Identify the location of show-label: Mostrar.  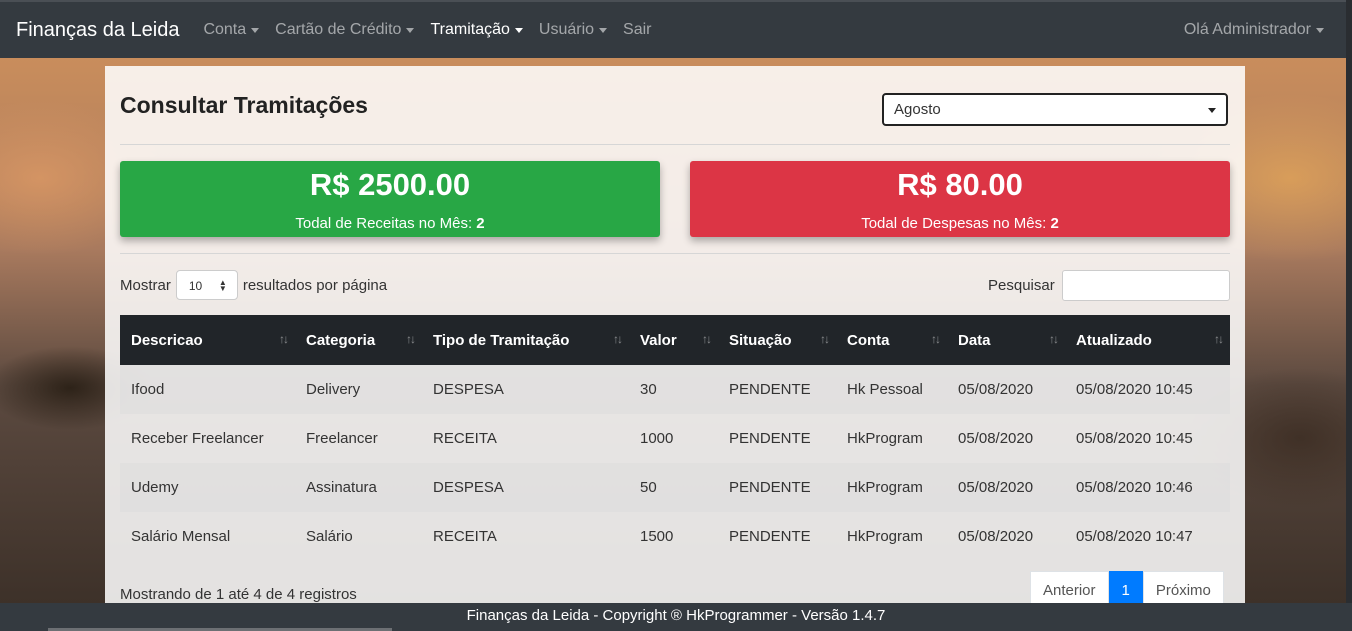
(145, 285).